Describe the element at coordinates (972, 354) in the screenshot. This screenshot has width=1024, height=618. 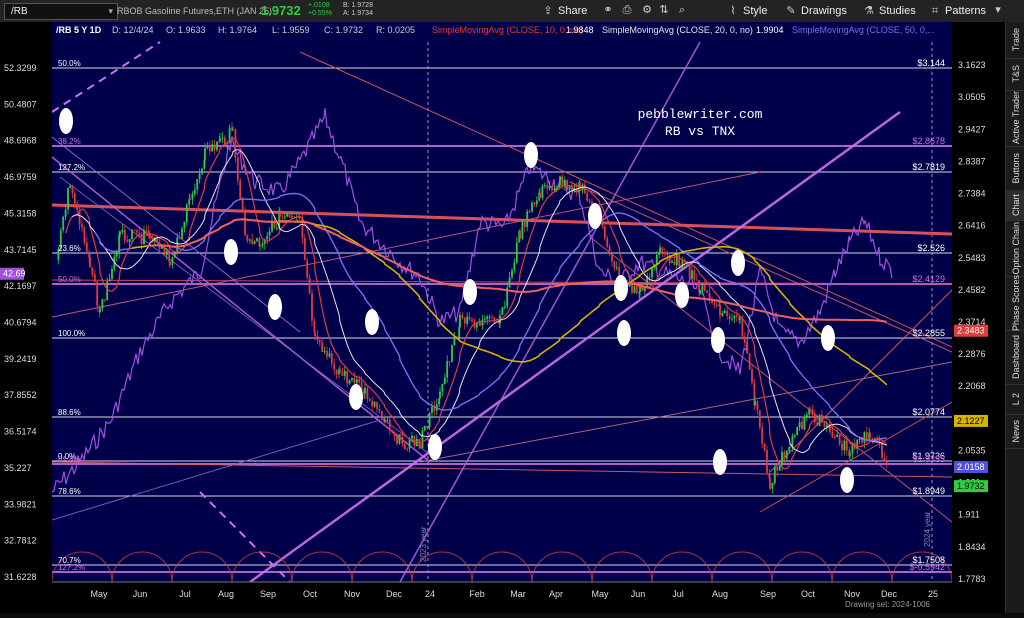
I see `right-axis-tick: 2.2876` at that location.